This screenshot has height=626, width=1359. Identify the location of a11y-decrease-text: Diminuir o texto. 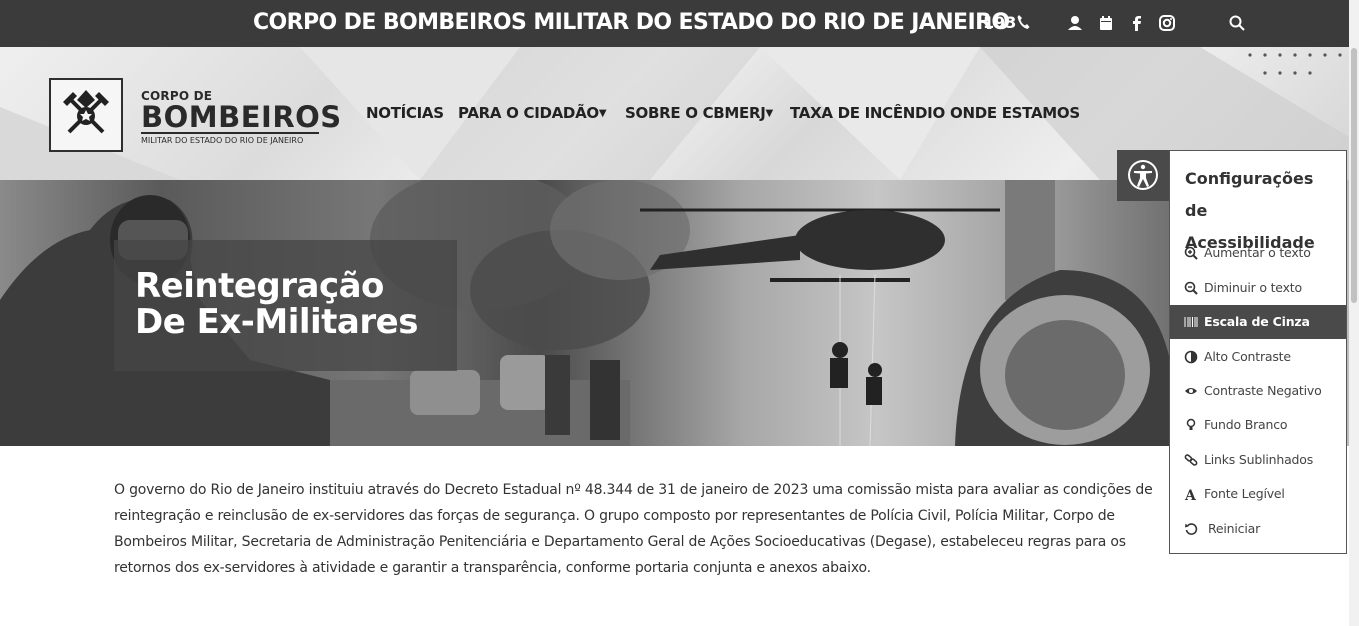
(1258, 288).